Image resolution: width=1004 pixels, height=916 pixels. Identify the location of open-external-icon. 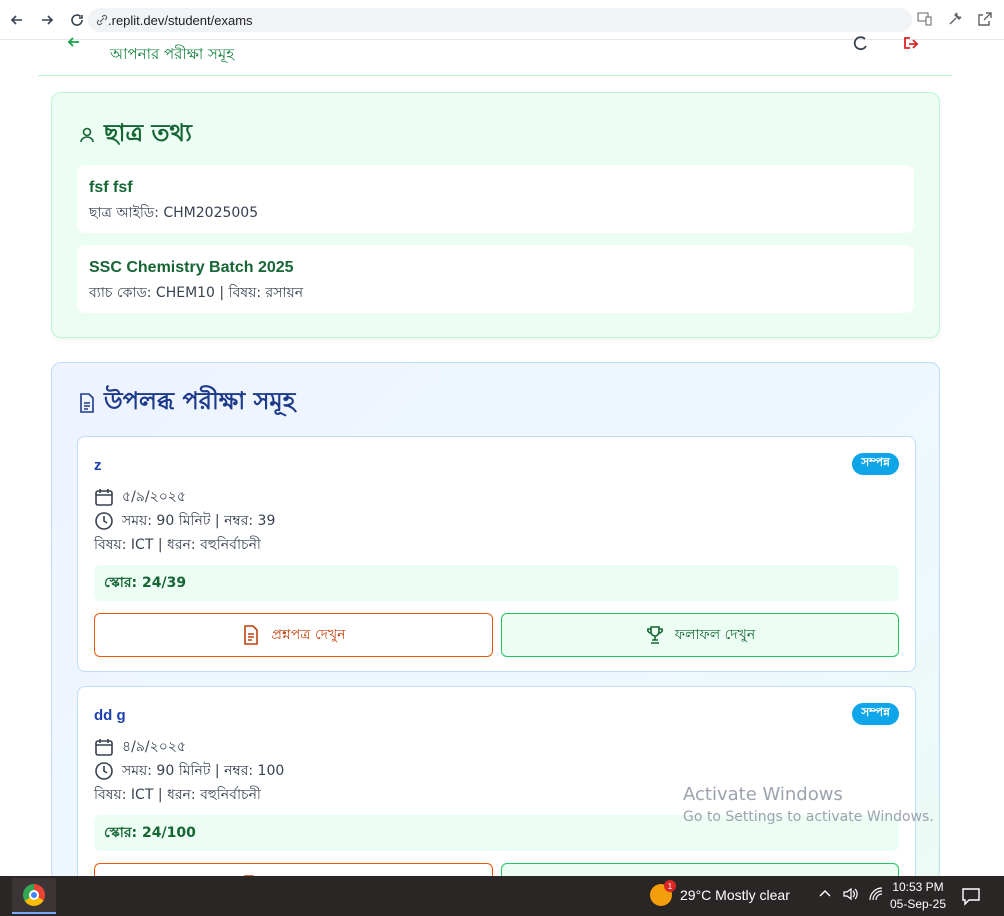
(985, 19).